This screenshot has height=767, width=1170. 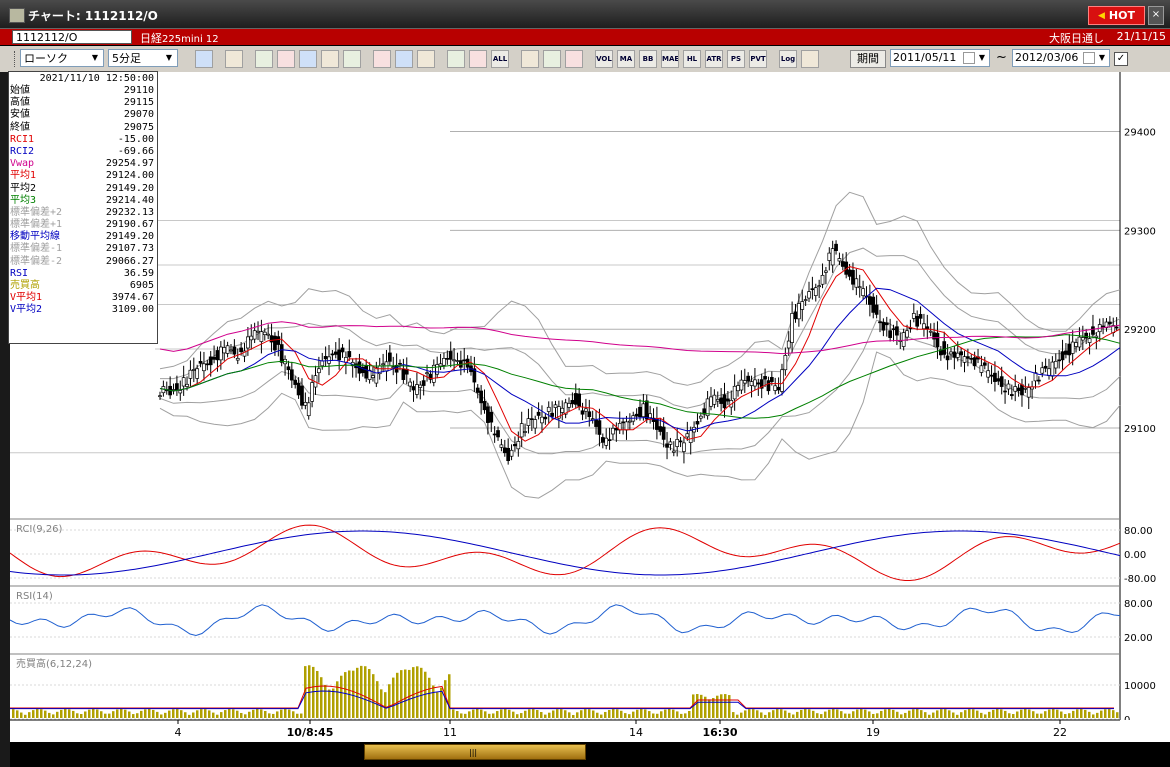 What do you see at coordinates (382, 59) in the screenshot?
I see `draw-line-icon` at bounding box center [382, 59].